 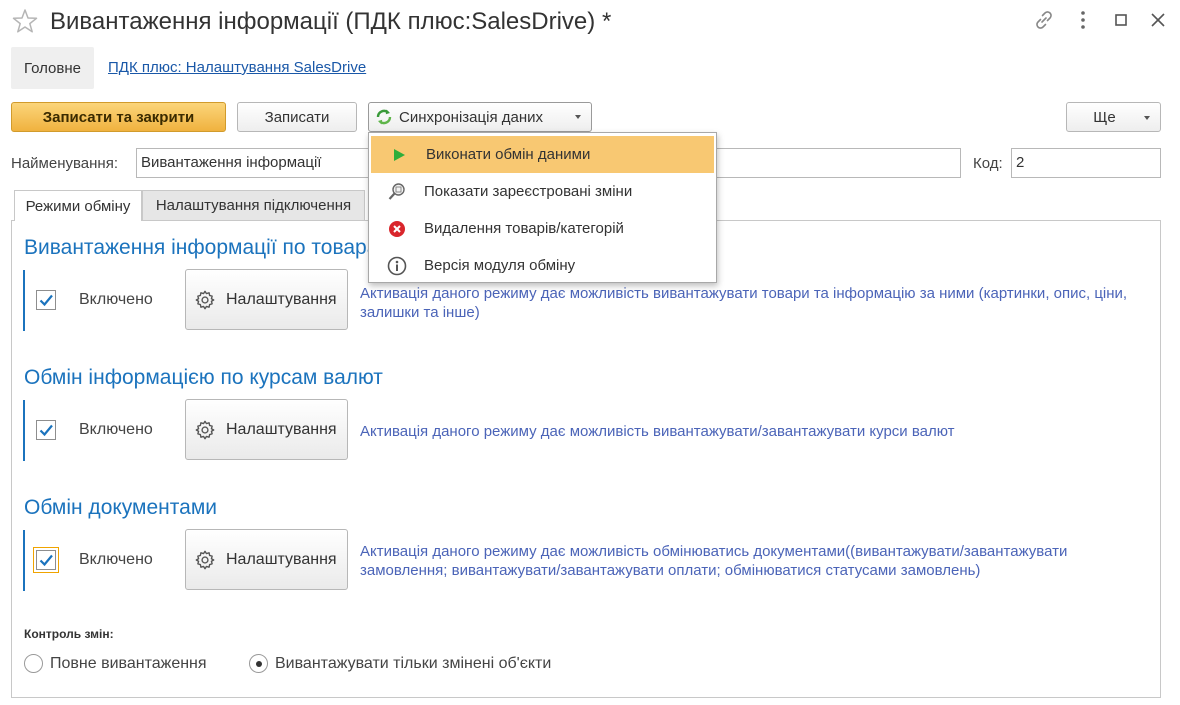 What do you see at coordinates (508, 154) in the screenshot?
I see `menu-item-label: Виконати обмін даними` at bounding box center [508, 154].